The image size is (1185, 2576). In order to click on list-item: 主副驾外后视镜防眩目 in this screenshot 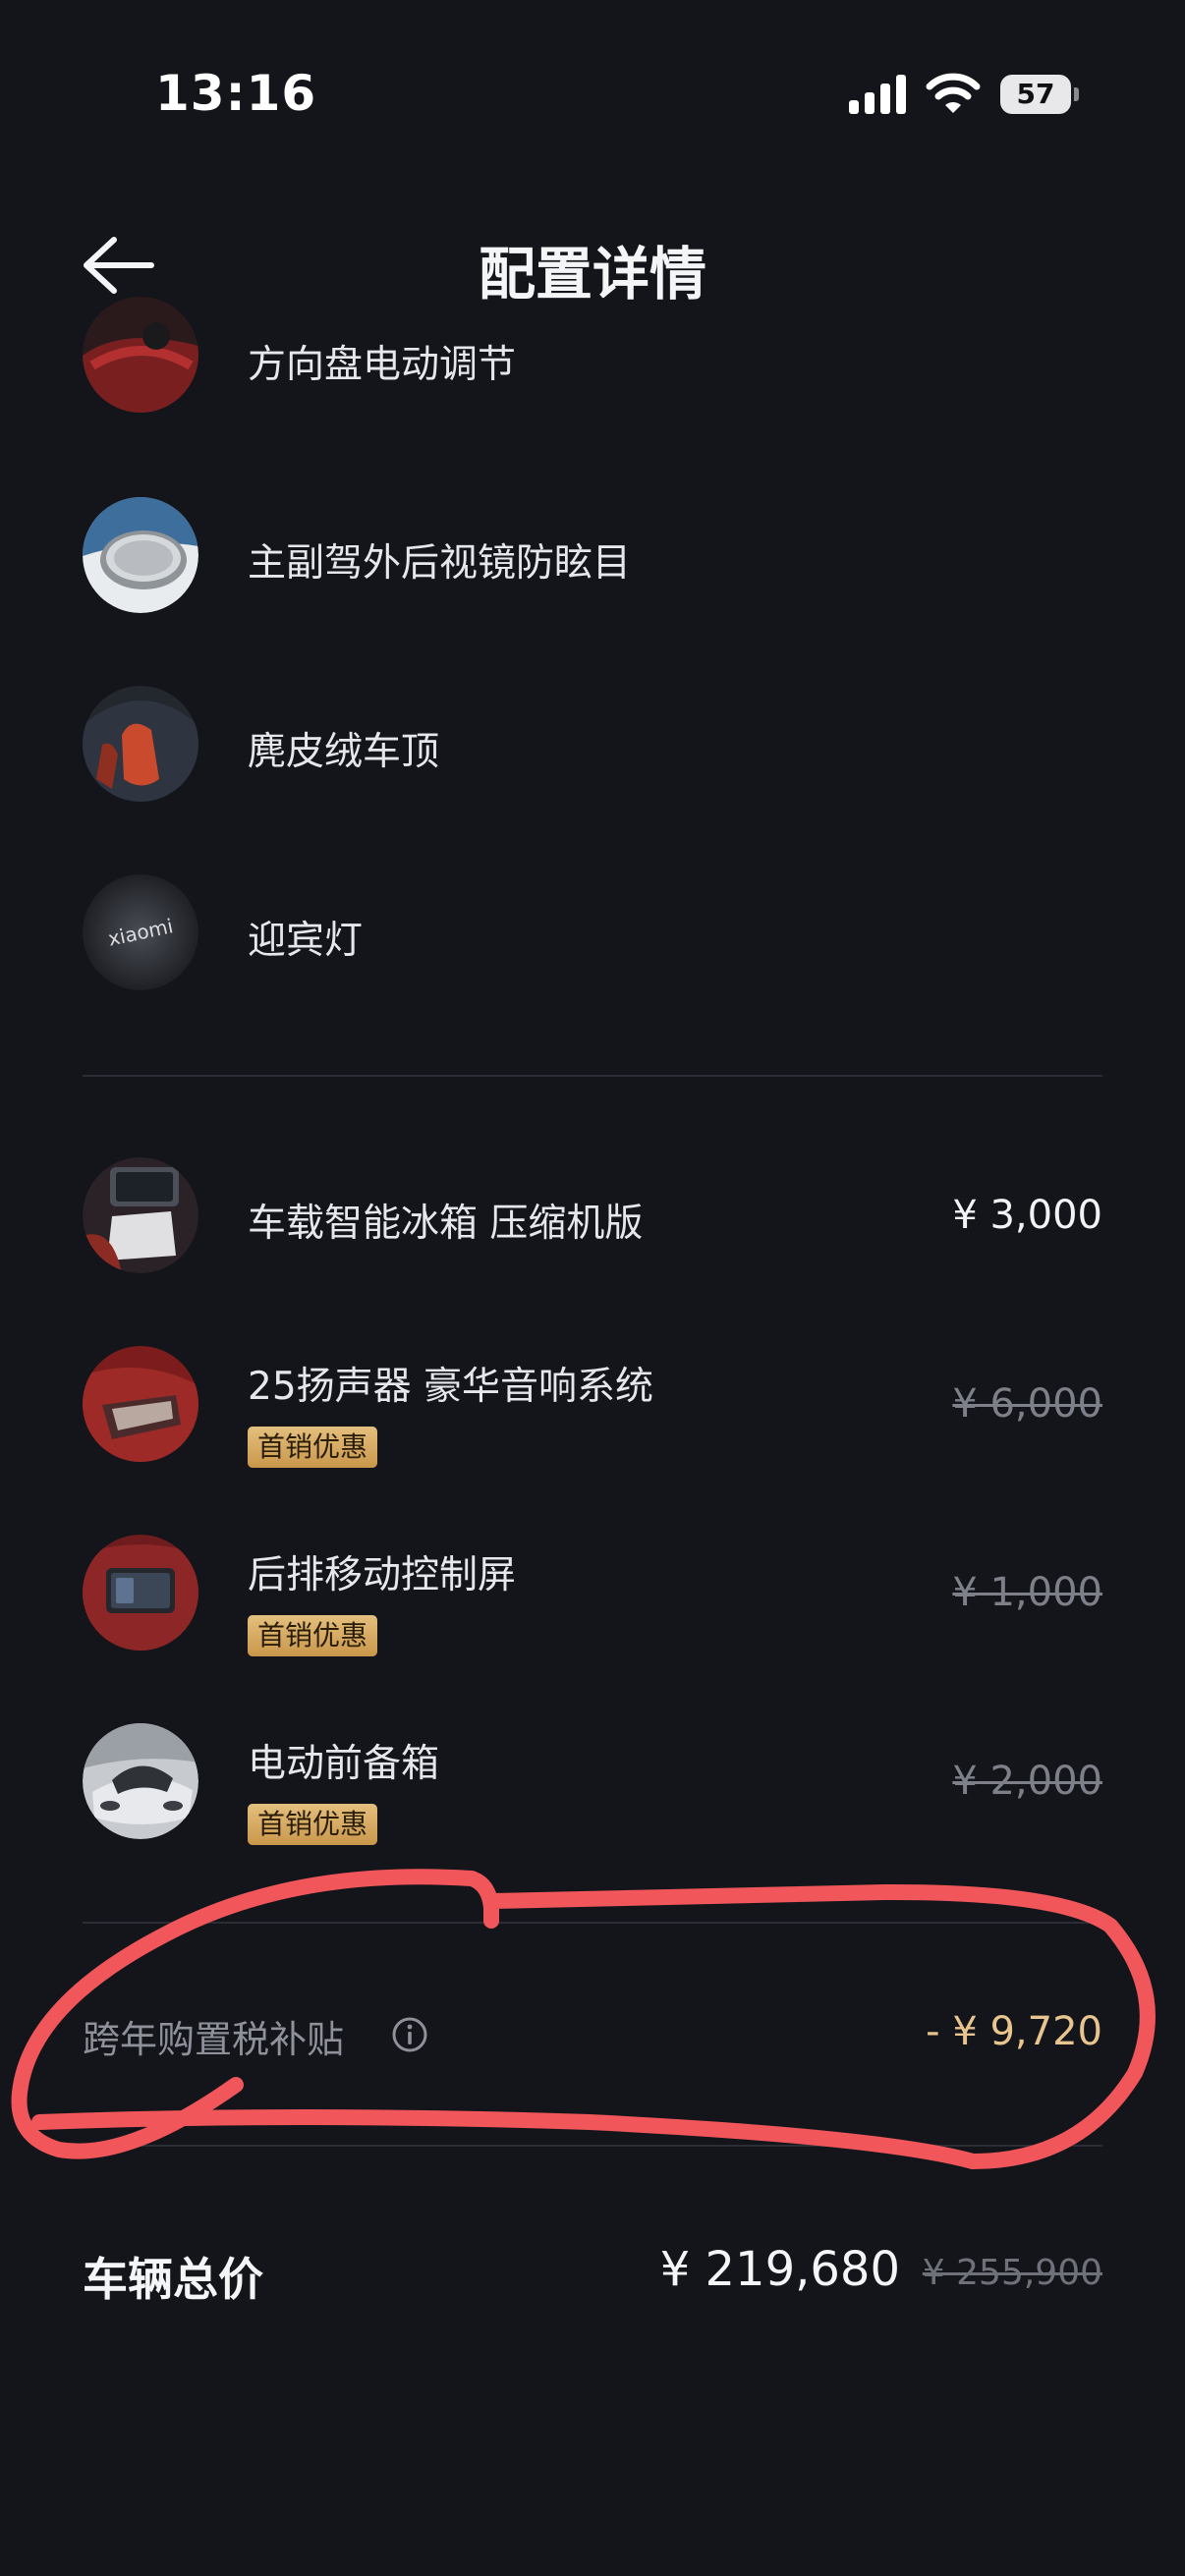, I will do `click(592, 566)`.